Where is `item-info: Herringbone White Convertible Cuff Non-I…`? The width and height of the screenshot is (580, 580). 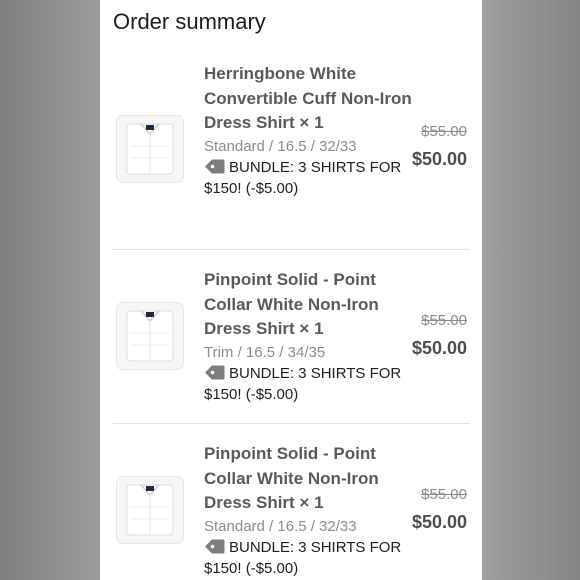
item-info: Herringbone White Convertible Cuff Non-I… is located at coordinates (309, 130).